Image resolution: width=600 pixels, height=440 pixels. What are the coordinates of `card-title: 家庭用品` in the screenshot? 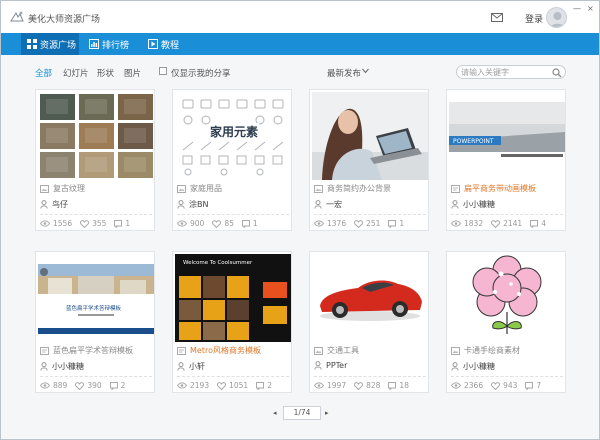 It's located at (206, 188).